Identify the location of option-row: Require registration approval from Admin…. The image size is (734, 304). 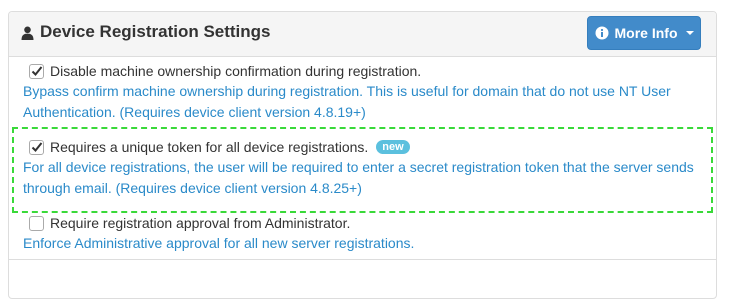
(372, 223).